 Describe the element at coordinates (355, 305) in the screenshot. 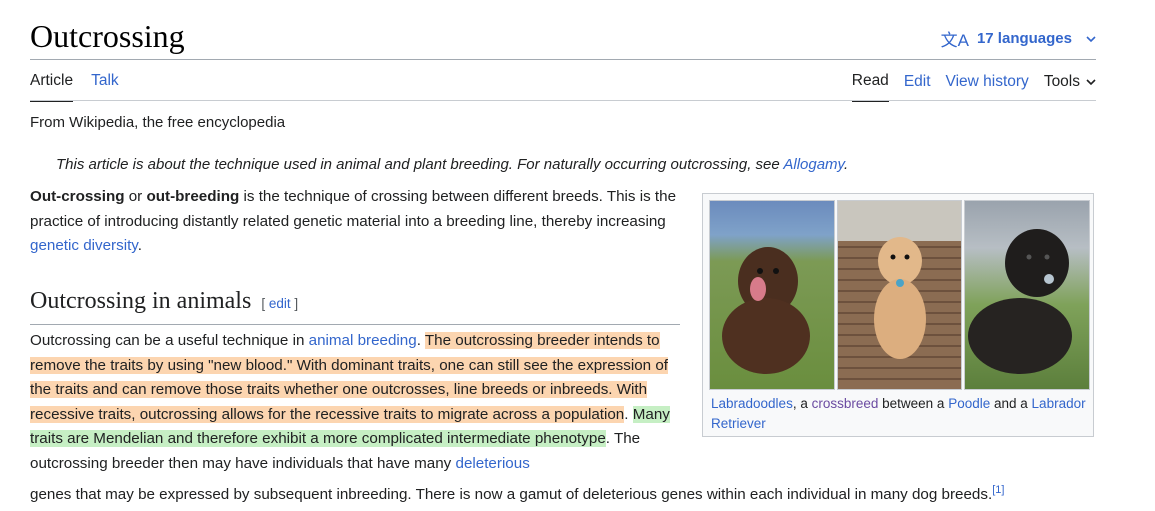

I see `section-heading: Outcrossing in animals [ edit ]` at that location.